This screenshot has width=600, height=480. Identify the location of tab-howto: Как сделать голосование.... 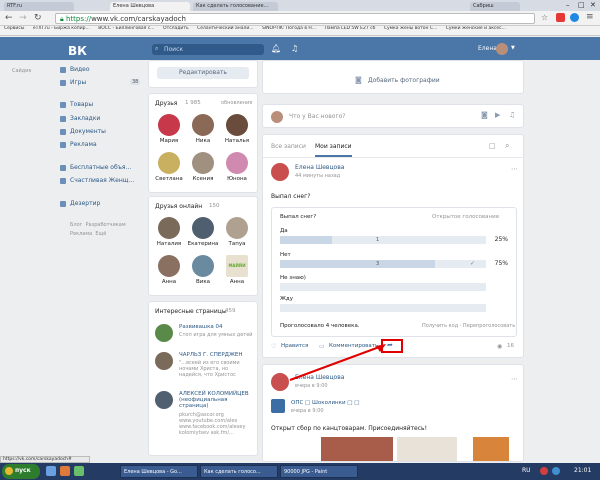
(235, 6).